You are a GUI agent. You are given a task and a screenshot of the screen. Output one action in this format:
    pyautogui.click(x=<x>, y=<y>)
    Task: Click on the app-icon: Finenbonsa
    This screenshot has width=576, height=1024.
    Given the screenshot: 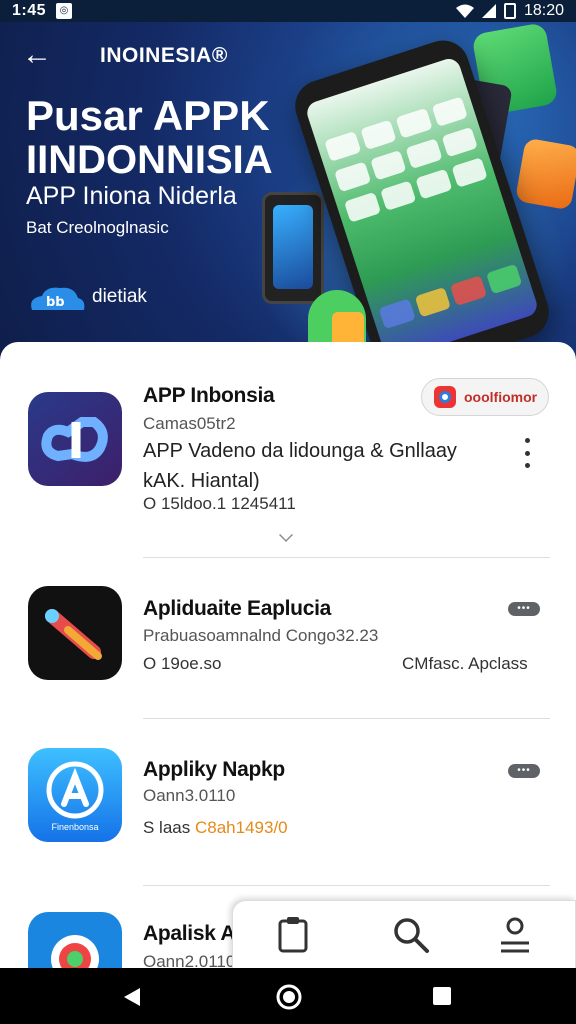 What is the action you would take?
    pyautogui.click(x=75, y=795)
    